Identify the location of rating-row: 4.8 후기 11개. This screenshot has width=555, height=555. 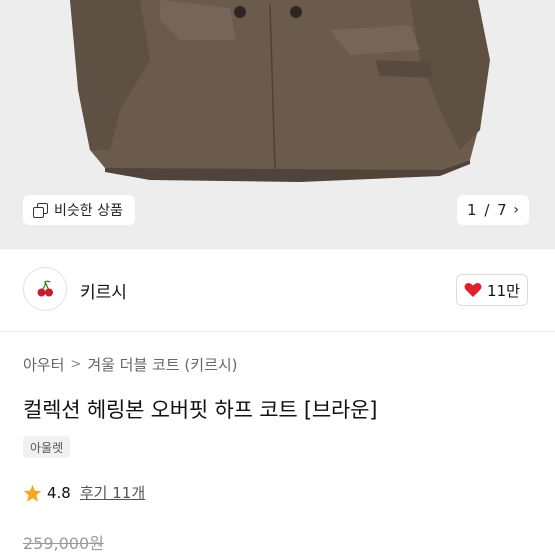
(84, 492).